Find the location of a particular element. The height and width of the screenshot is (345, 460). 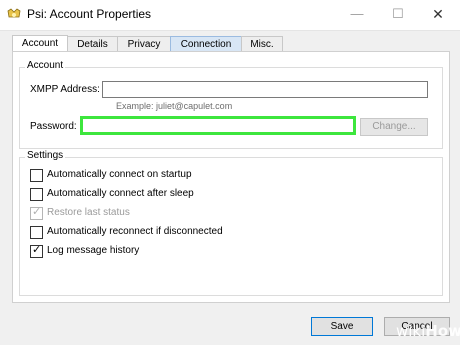

example-hint: Example: juliet@capulet.com is located at coordinates (174, 106).